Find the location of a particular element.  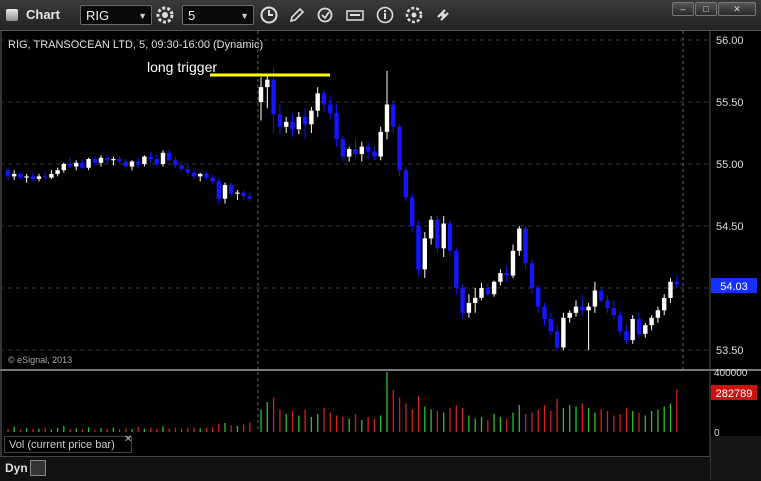

y-tick-label: 55.00 is located at coordinates (730, 165).